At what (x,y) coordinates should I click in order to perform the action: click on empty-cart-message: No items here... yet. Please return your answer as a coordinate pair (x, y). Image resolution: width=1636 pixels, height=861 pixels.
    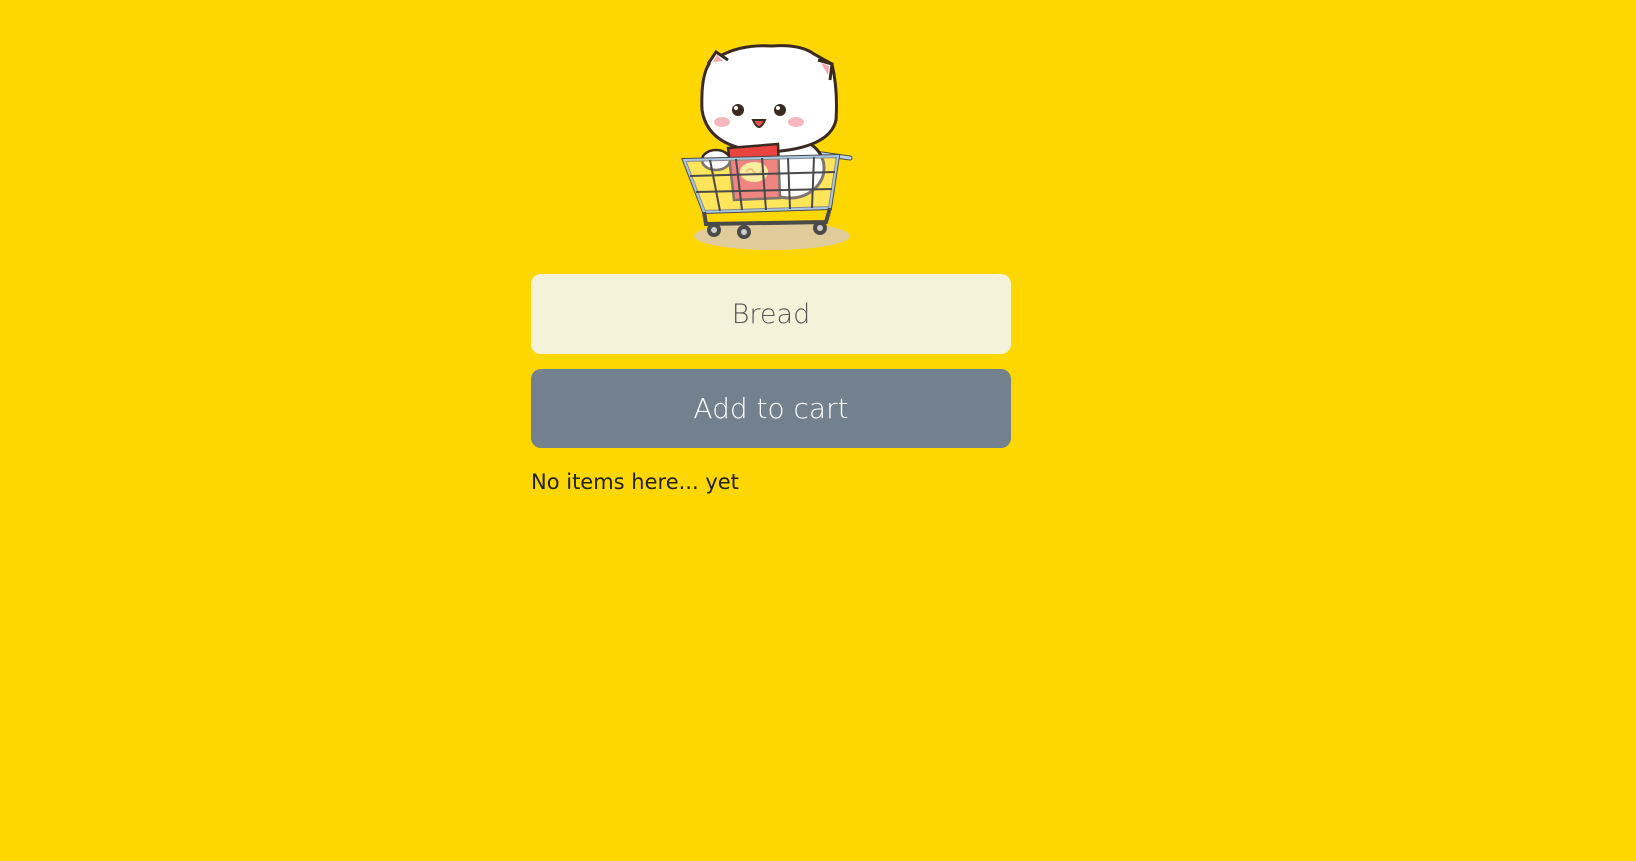
    Looking at the image, I should click on (635, 482).